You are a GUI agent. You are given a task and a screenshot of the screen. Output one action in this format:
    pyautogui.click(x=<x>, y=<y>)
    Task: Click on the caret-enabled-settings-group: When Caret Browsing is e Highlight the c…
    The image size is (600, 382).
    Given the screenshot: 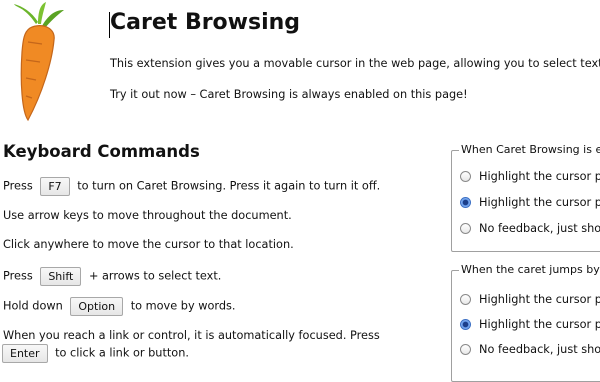 What is the action you would take?
    pyautogui.click(x=525, y=197)
    